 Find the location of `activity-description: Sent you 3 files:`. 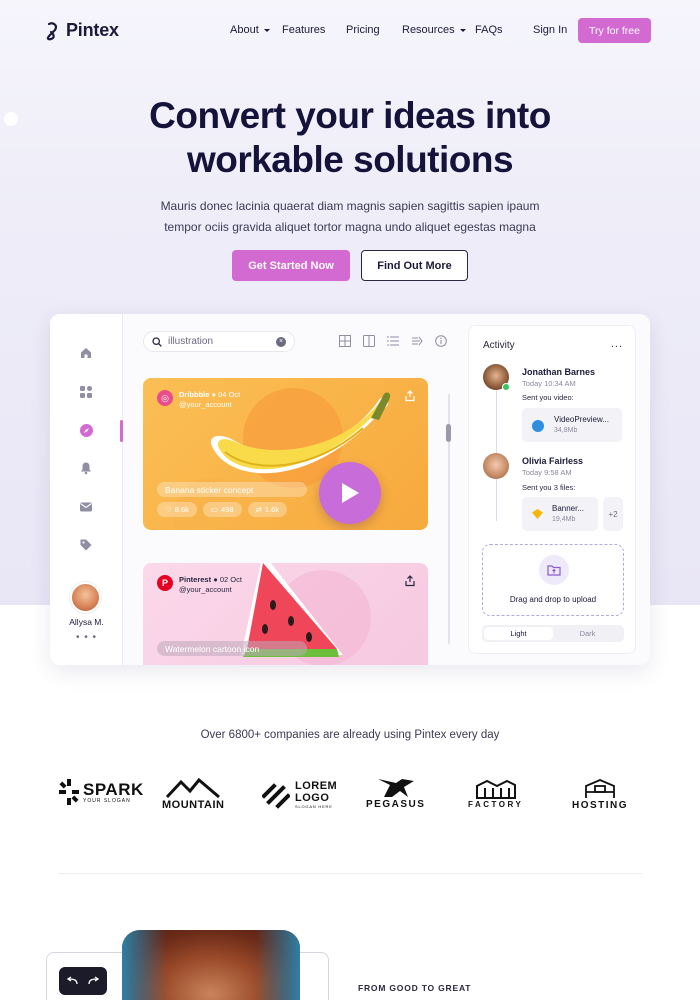

activity-description: Sent you 3 files: is located at coordinates (549, 487).